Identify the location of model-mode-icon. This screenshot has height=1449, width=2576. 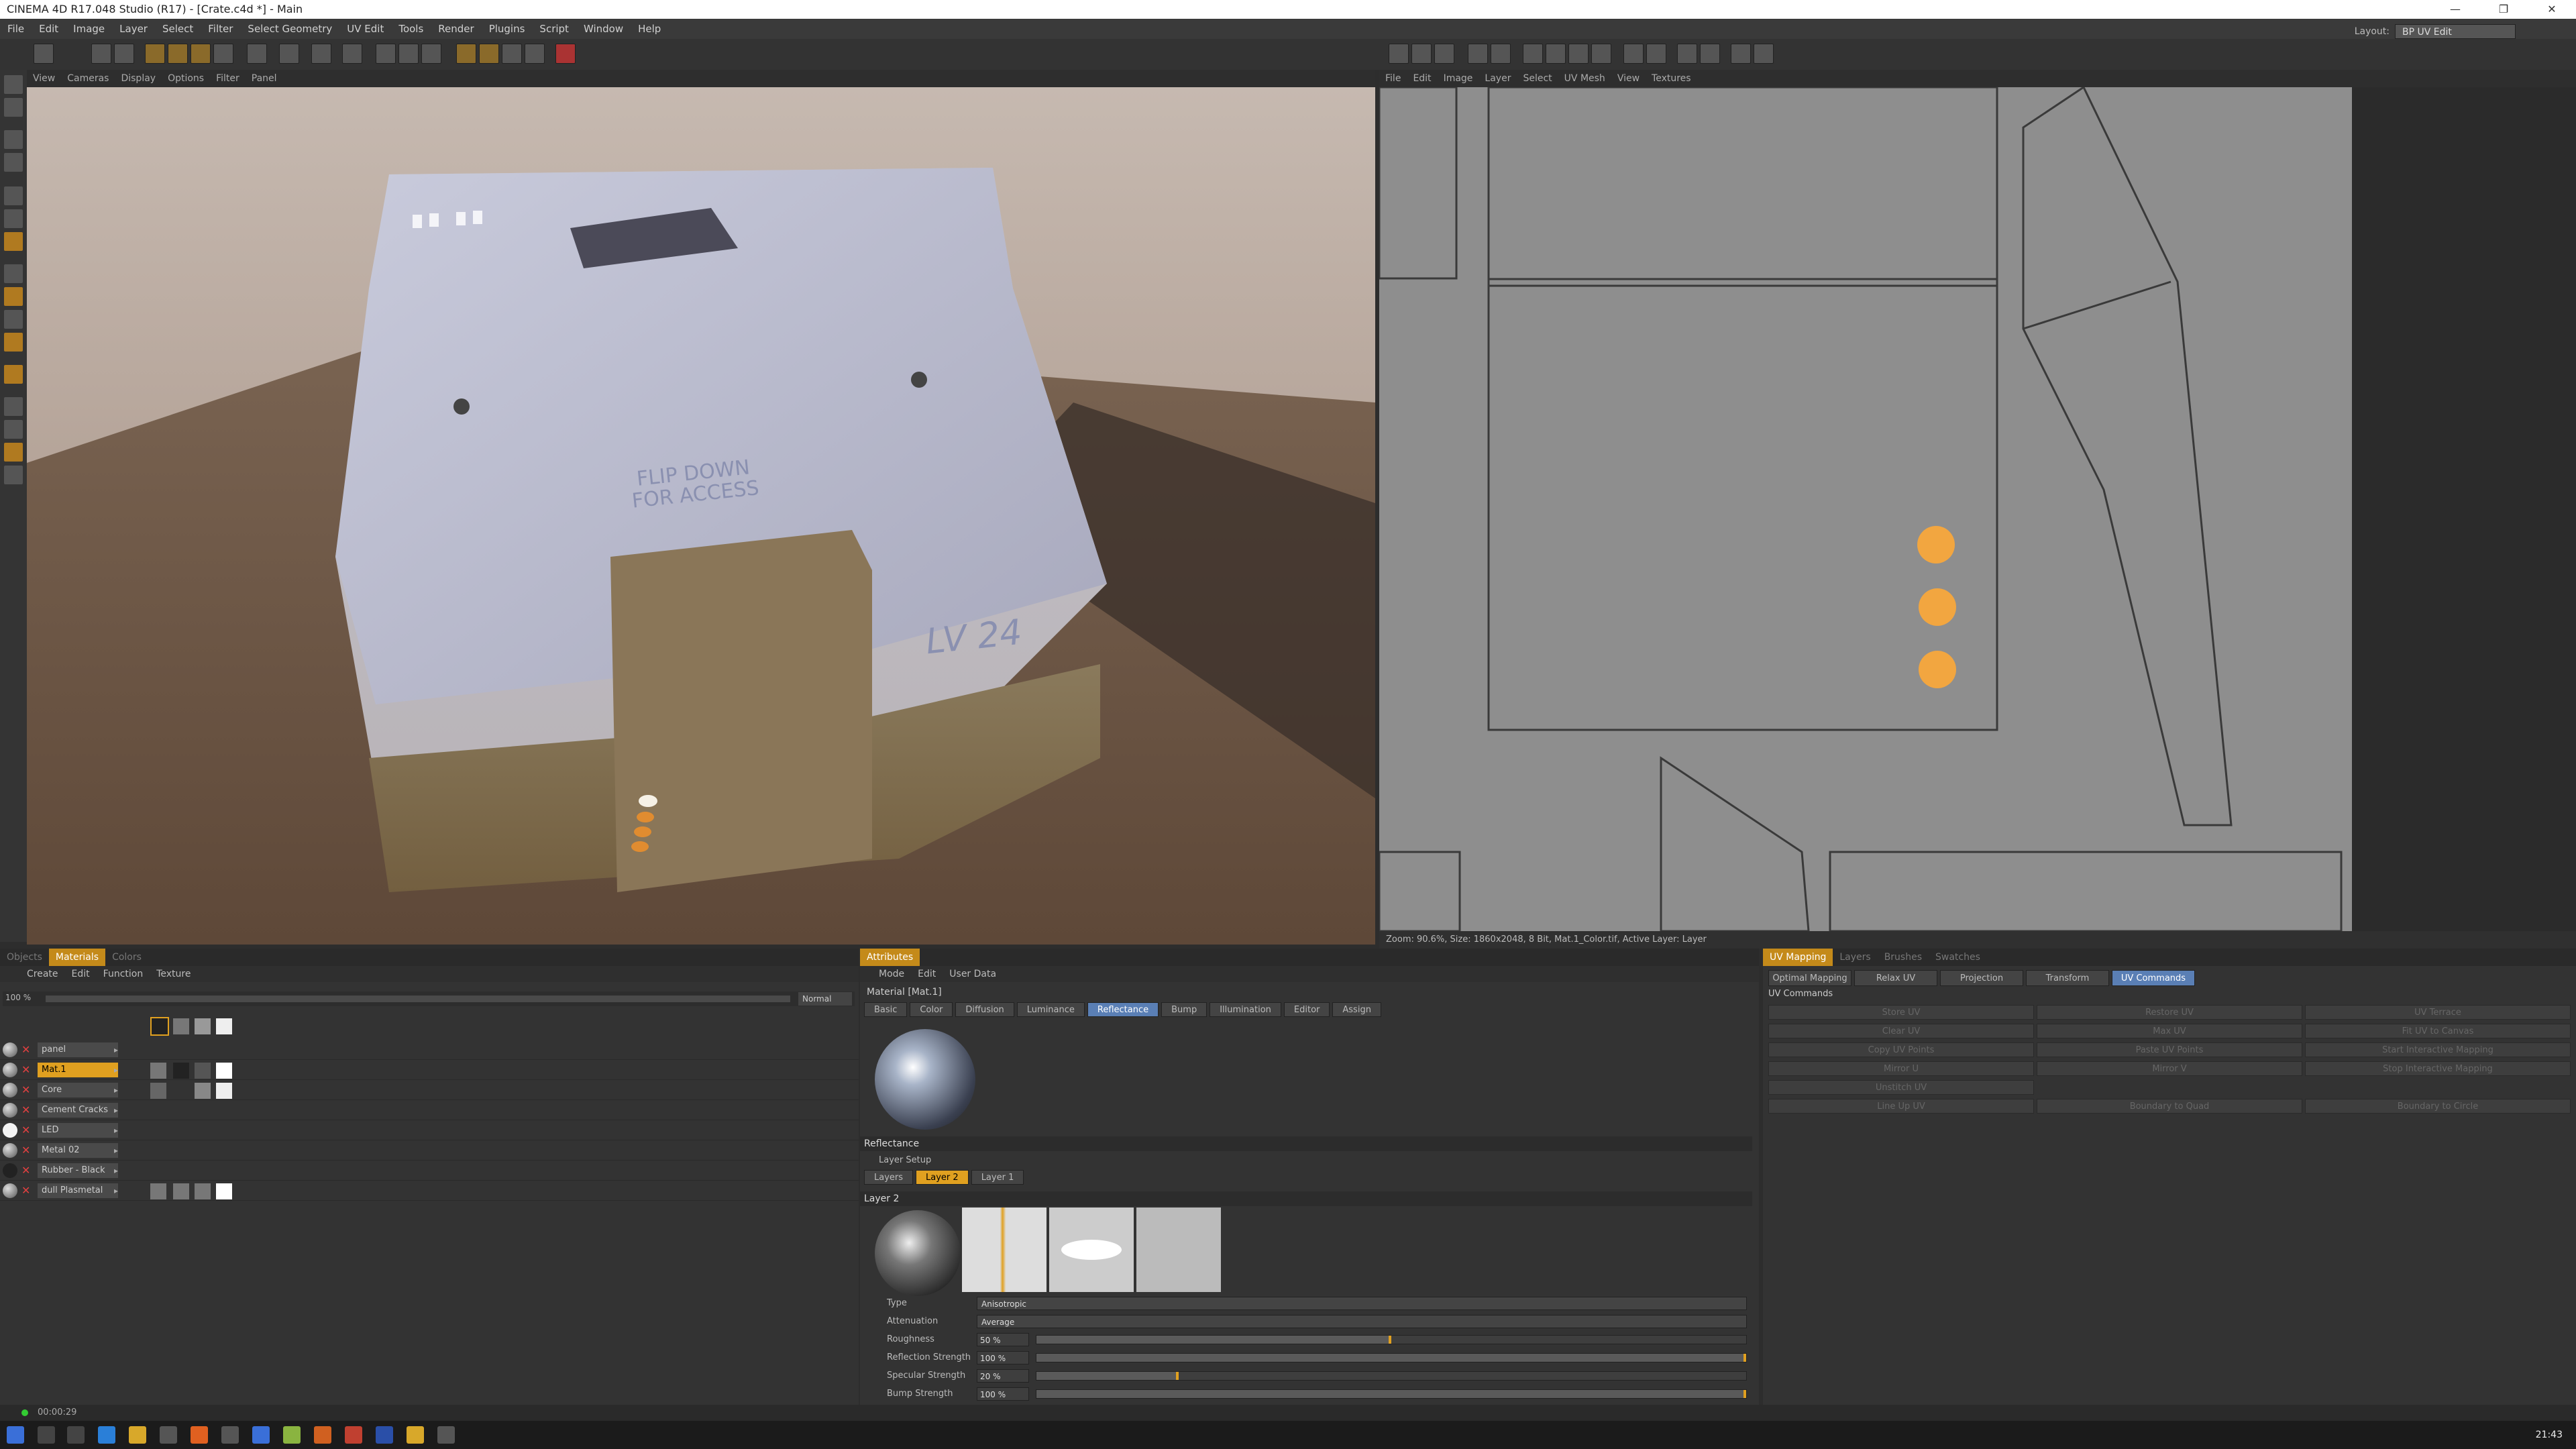
(13, 84).